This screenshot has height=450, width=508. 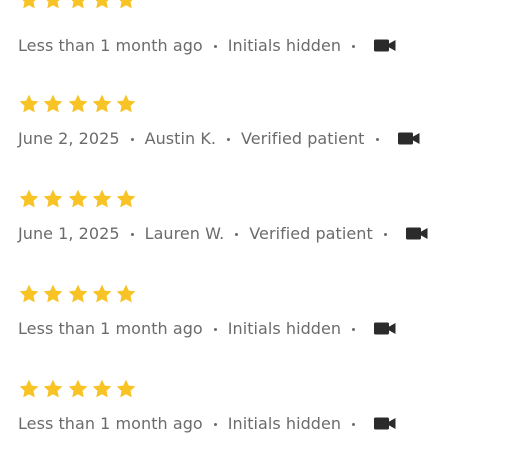 I want to click on review-author: Lauren W., so click(x=184, y=233).